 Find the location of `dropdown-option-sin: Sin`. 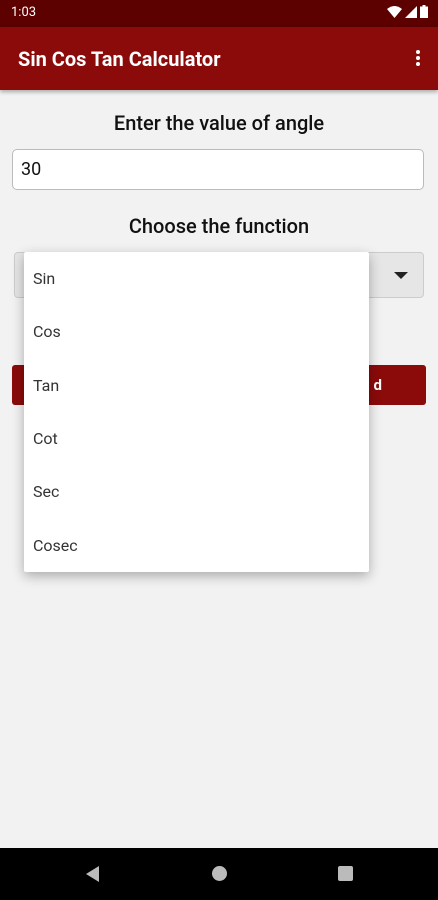

dropdown-option-sin: Sin is located at coordinates (196, 278).